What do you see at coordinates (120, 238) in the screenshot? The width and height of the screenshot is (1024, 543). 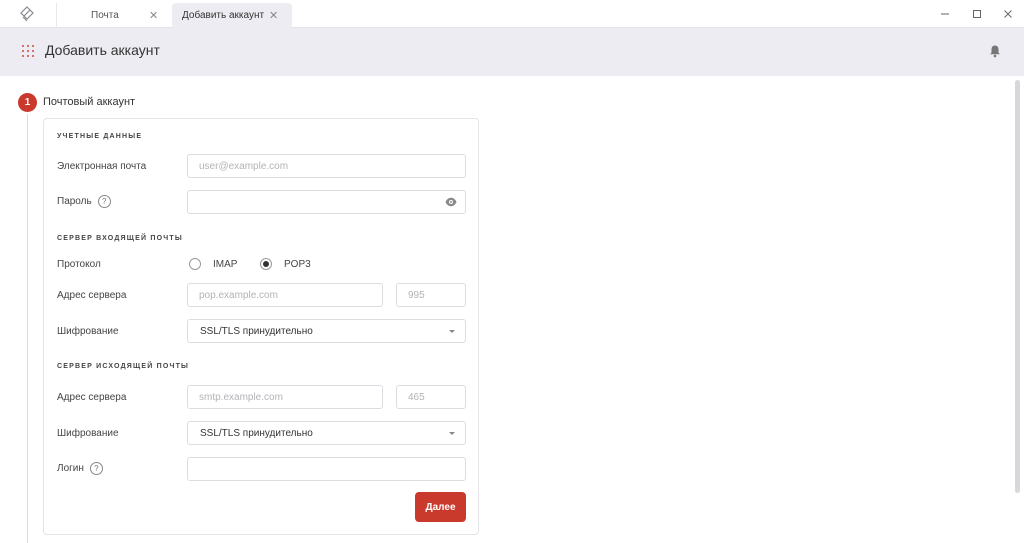 I see `incoming-server-heading: СЕРВЕР ВХОДЯЩЕЙ ПОЧТЫ` at bounding box center [120, 238].